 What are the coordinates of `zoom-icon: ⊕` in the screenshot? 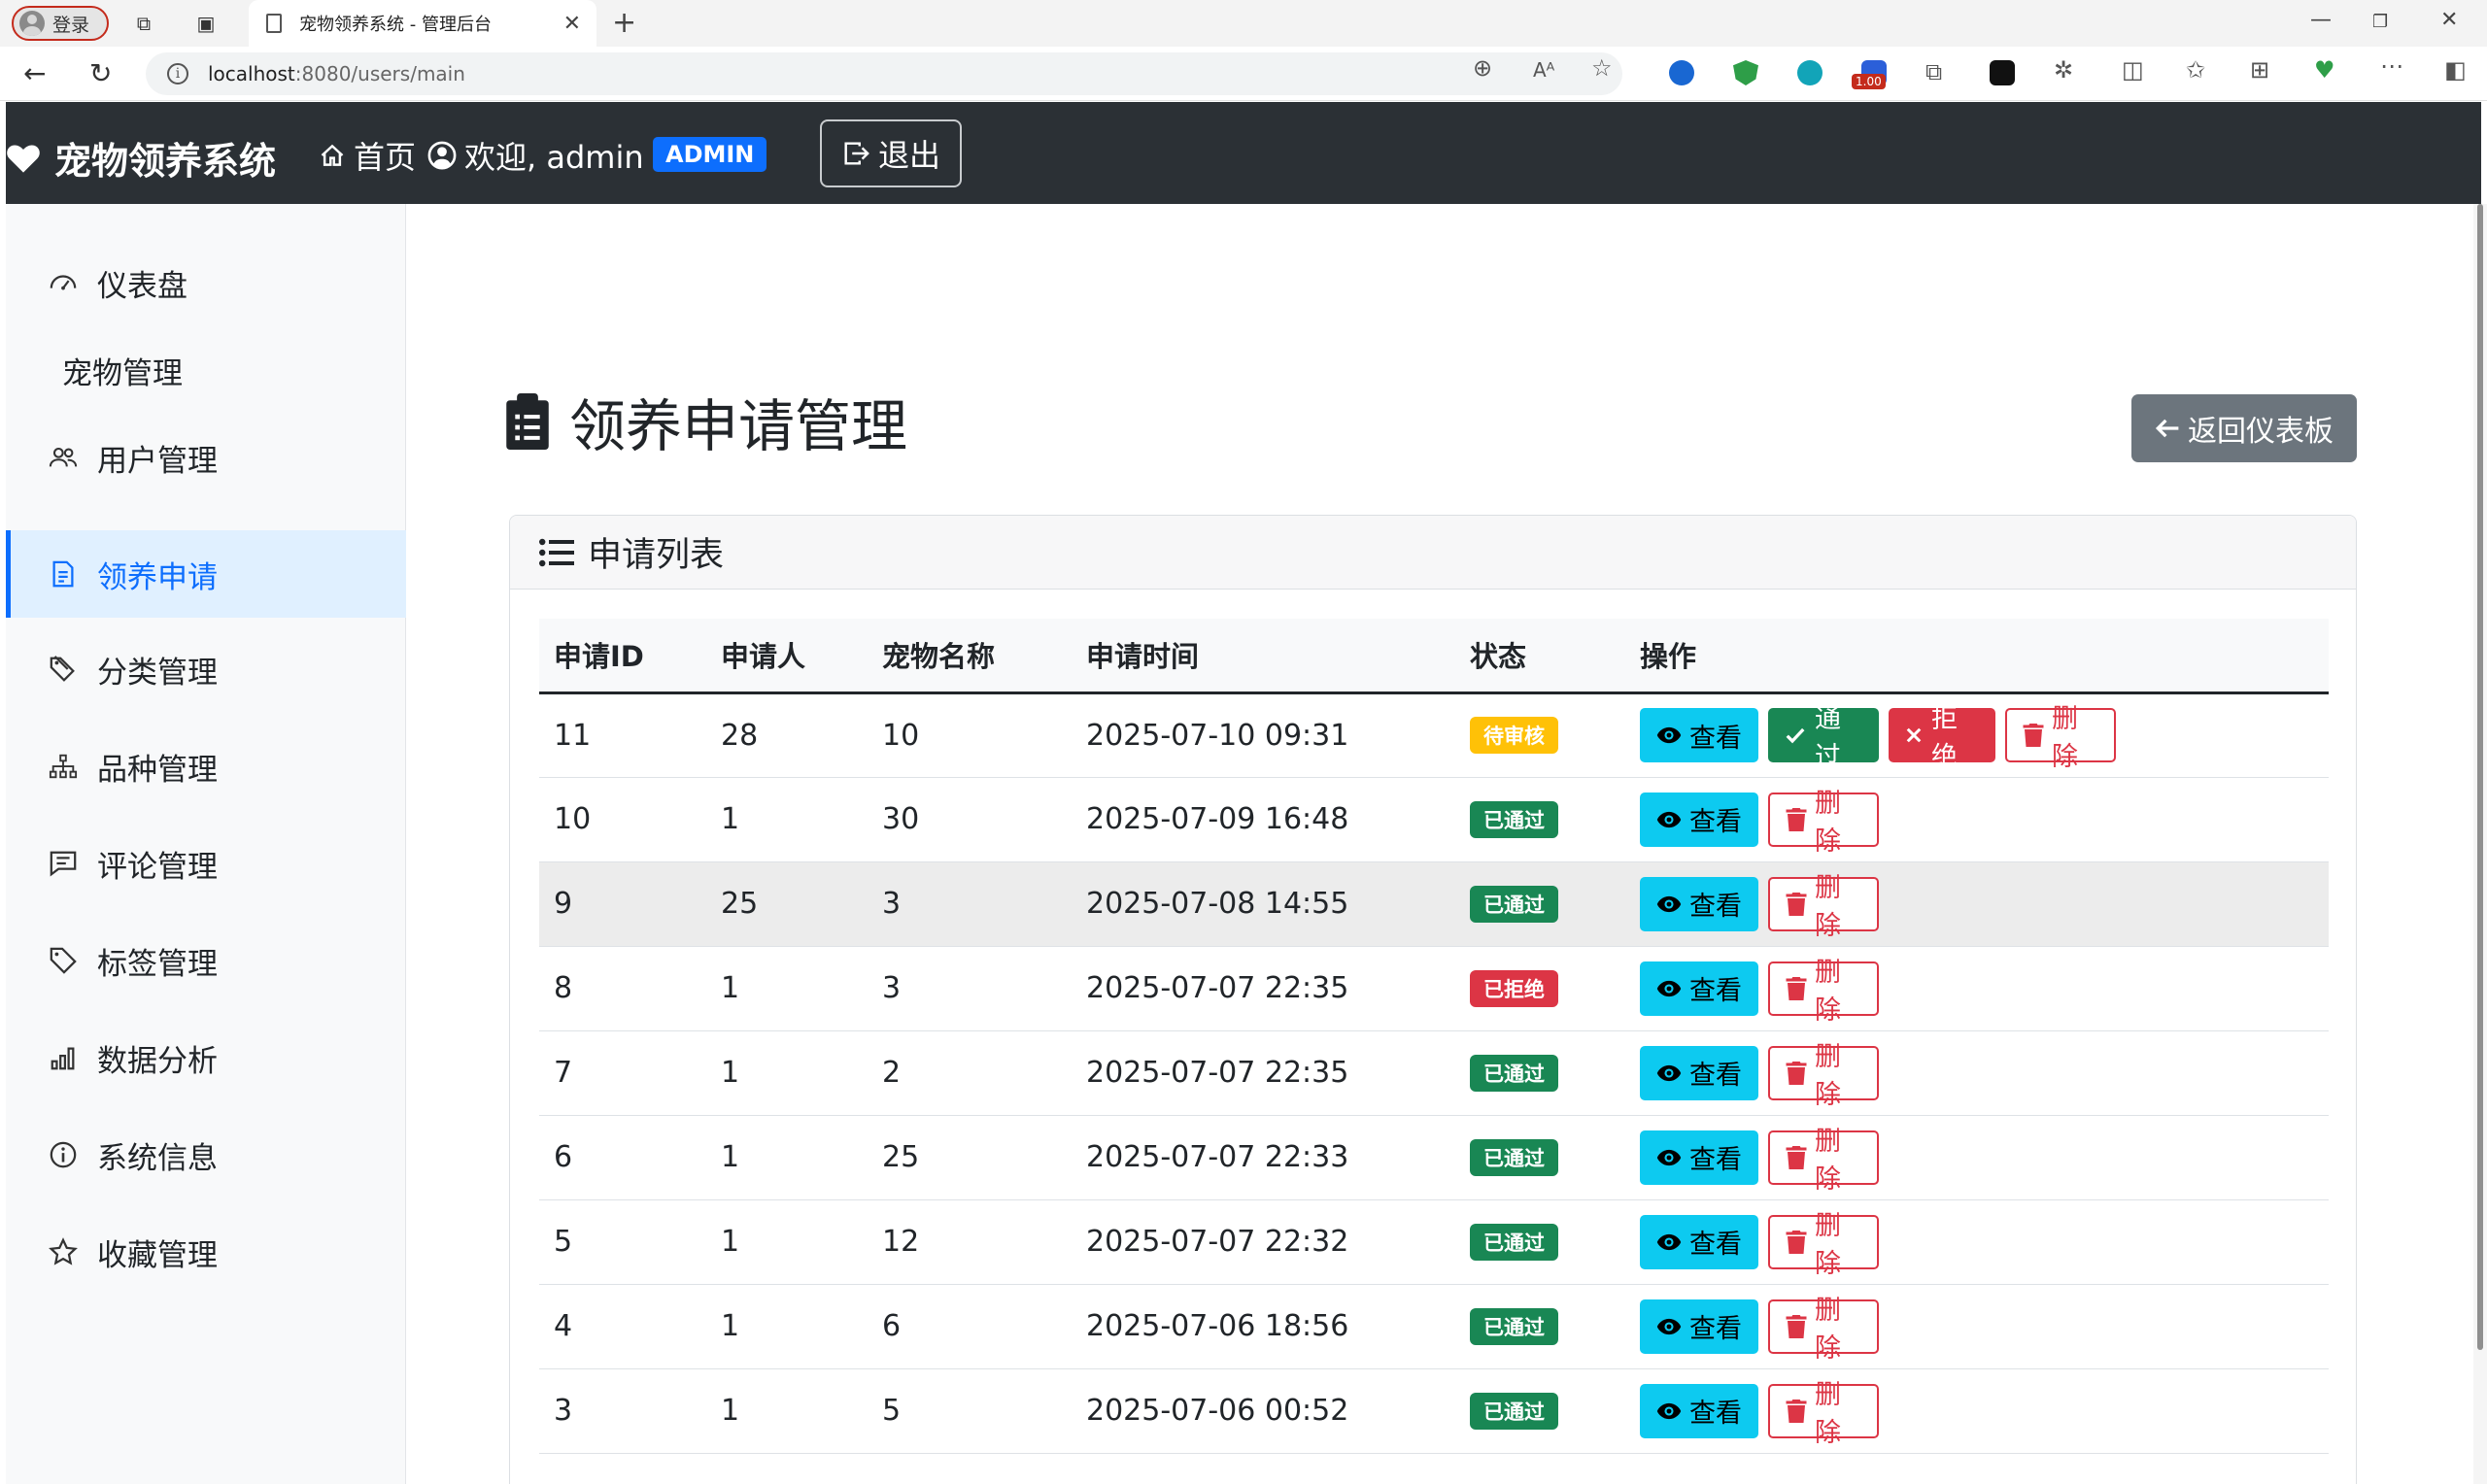 It's located at (1482, 68).